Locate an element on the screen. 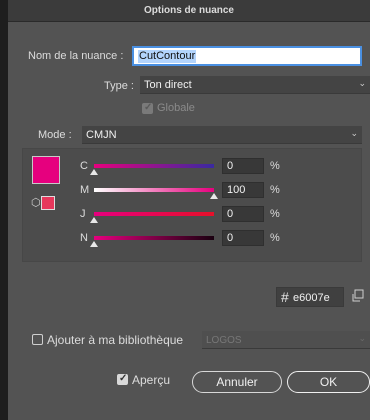  dialog-title: Options de nuance is located at coordinates (188, 10).